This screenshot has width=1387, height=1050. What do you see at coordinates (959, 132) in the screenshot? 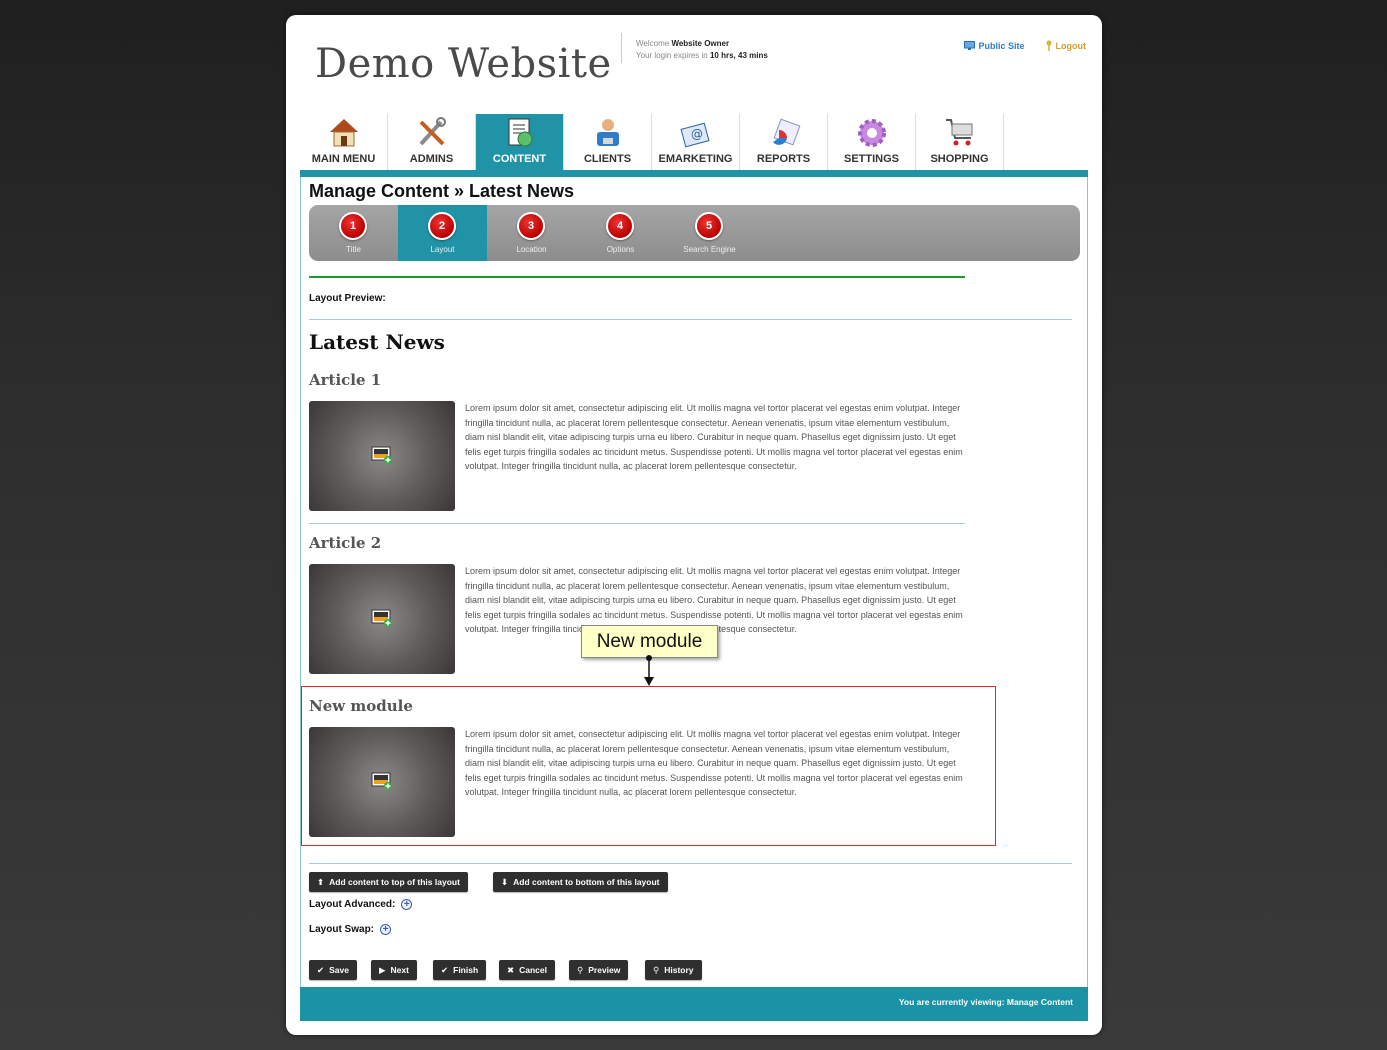
I see `cart-icon` at bounding box center [959, 132].